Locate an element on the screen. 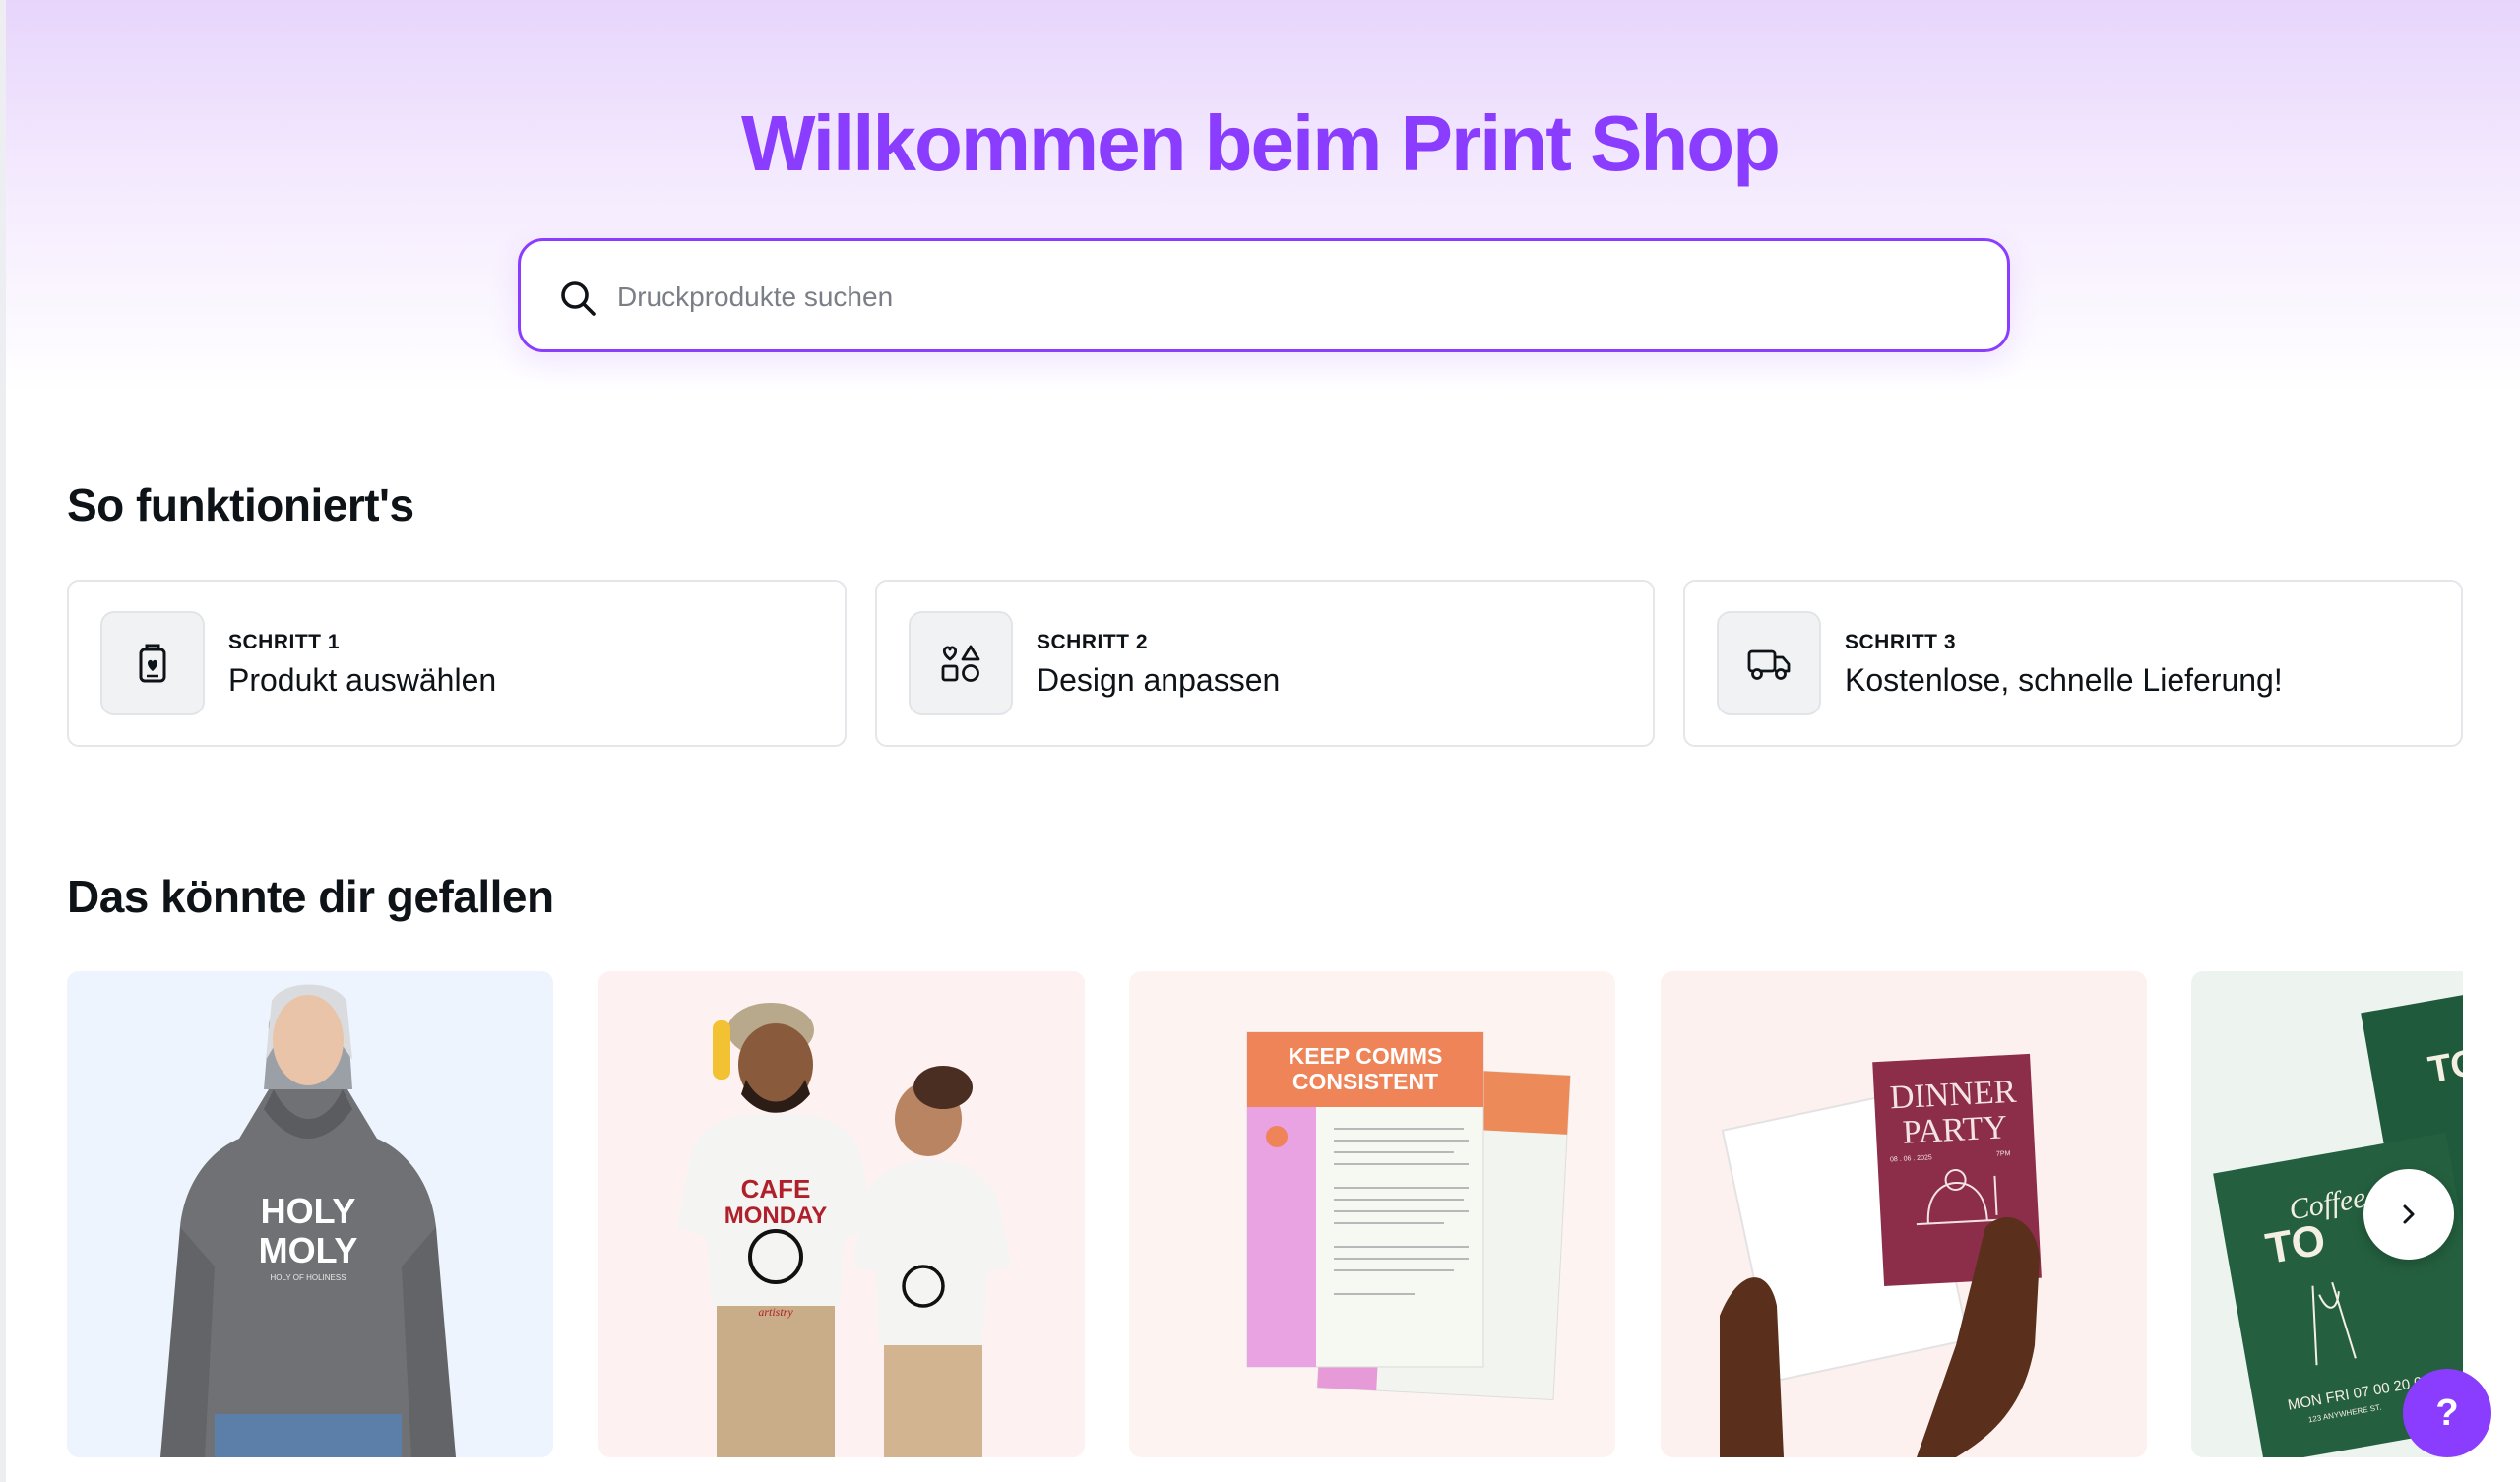 This screenshot has width=2520, height=1482. hoodie-print-line1: HOLY is located at coordinates (308, 1211).